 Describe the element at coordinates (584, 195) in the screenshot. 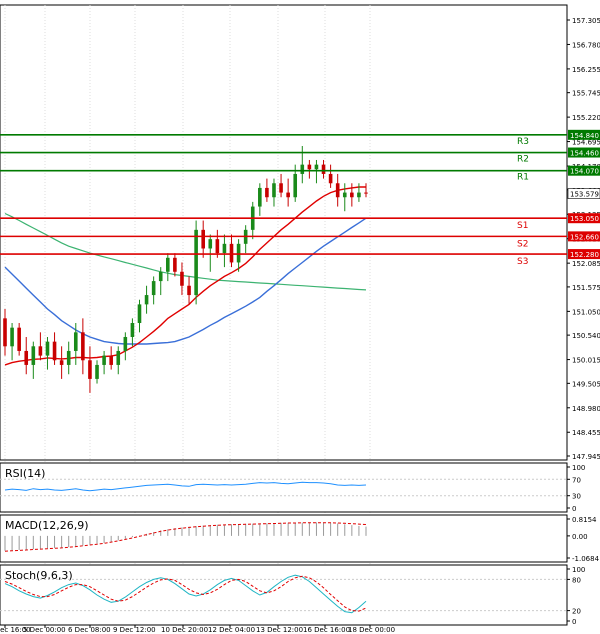

I see `current-price-label: 153.579` at that location.